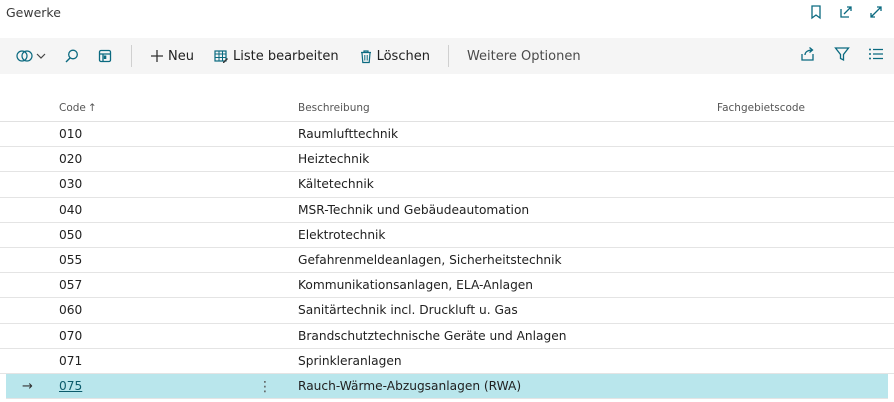 This screenshot has width=894, height=402. I want to click on new-button-label: Neu, so click(181, 56).